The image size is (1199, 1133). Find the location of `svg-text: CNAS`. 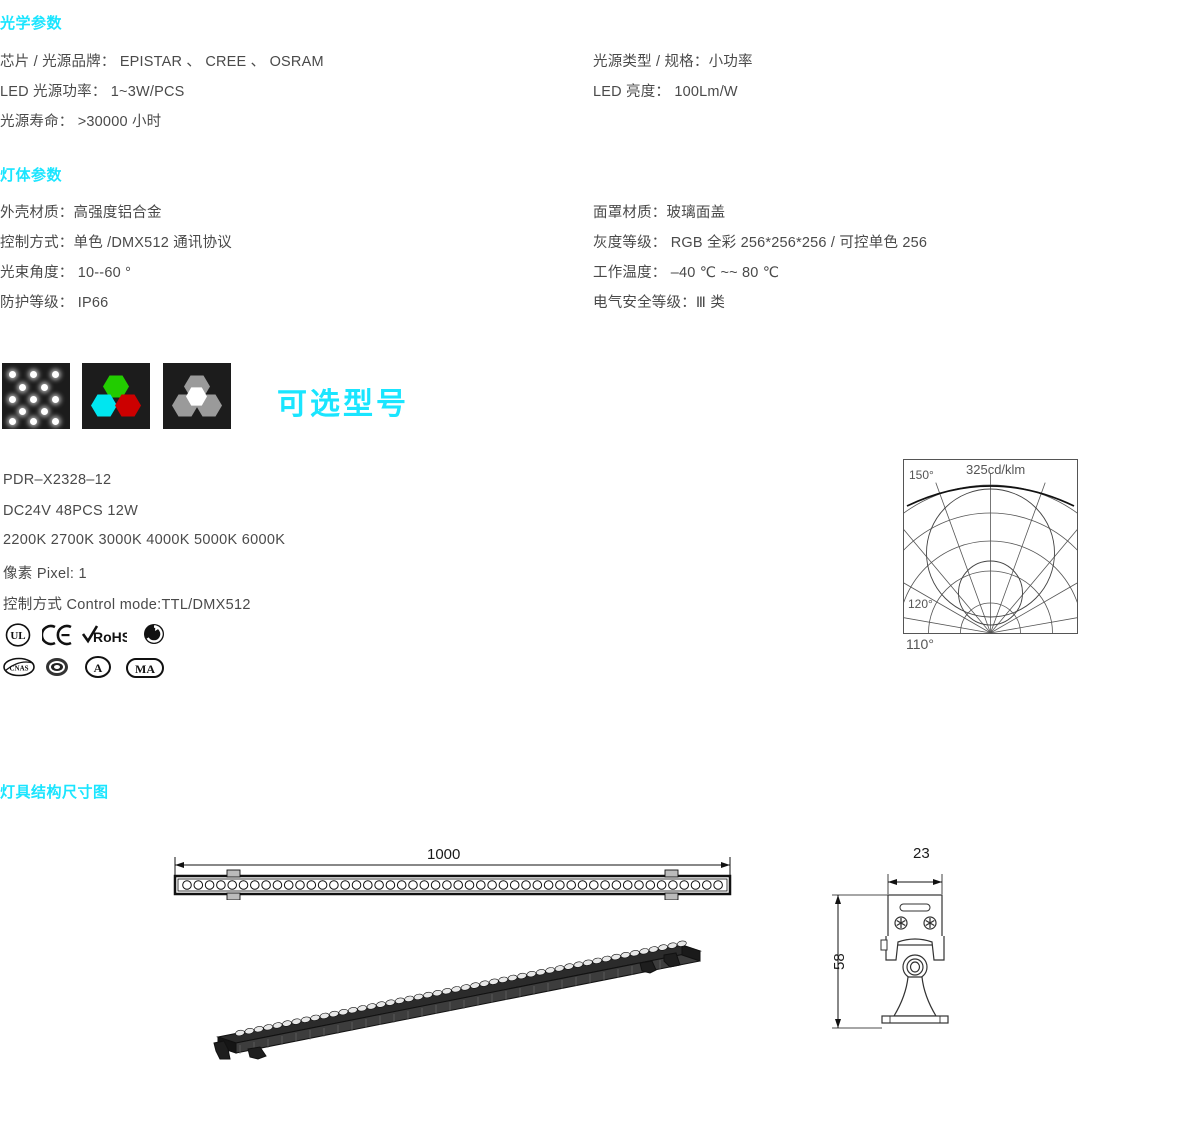

svg-text: CNAS is located at coordinates (18, 669).